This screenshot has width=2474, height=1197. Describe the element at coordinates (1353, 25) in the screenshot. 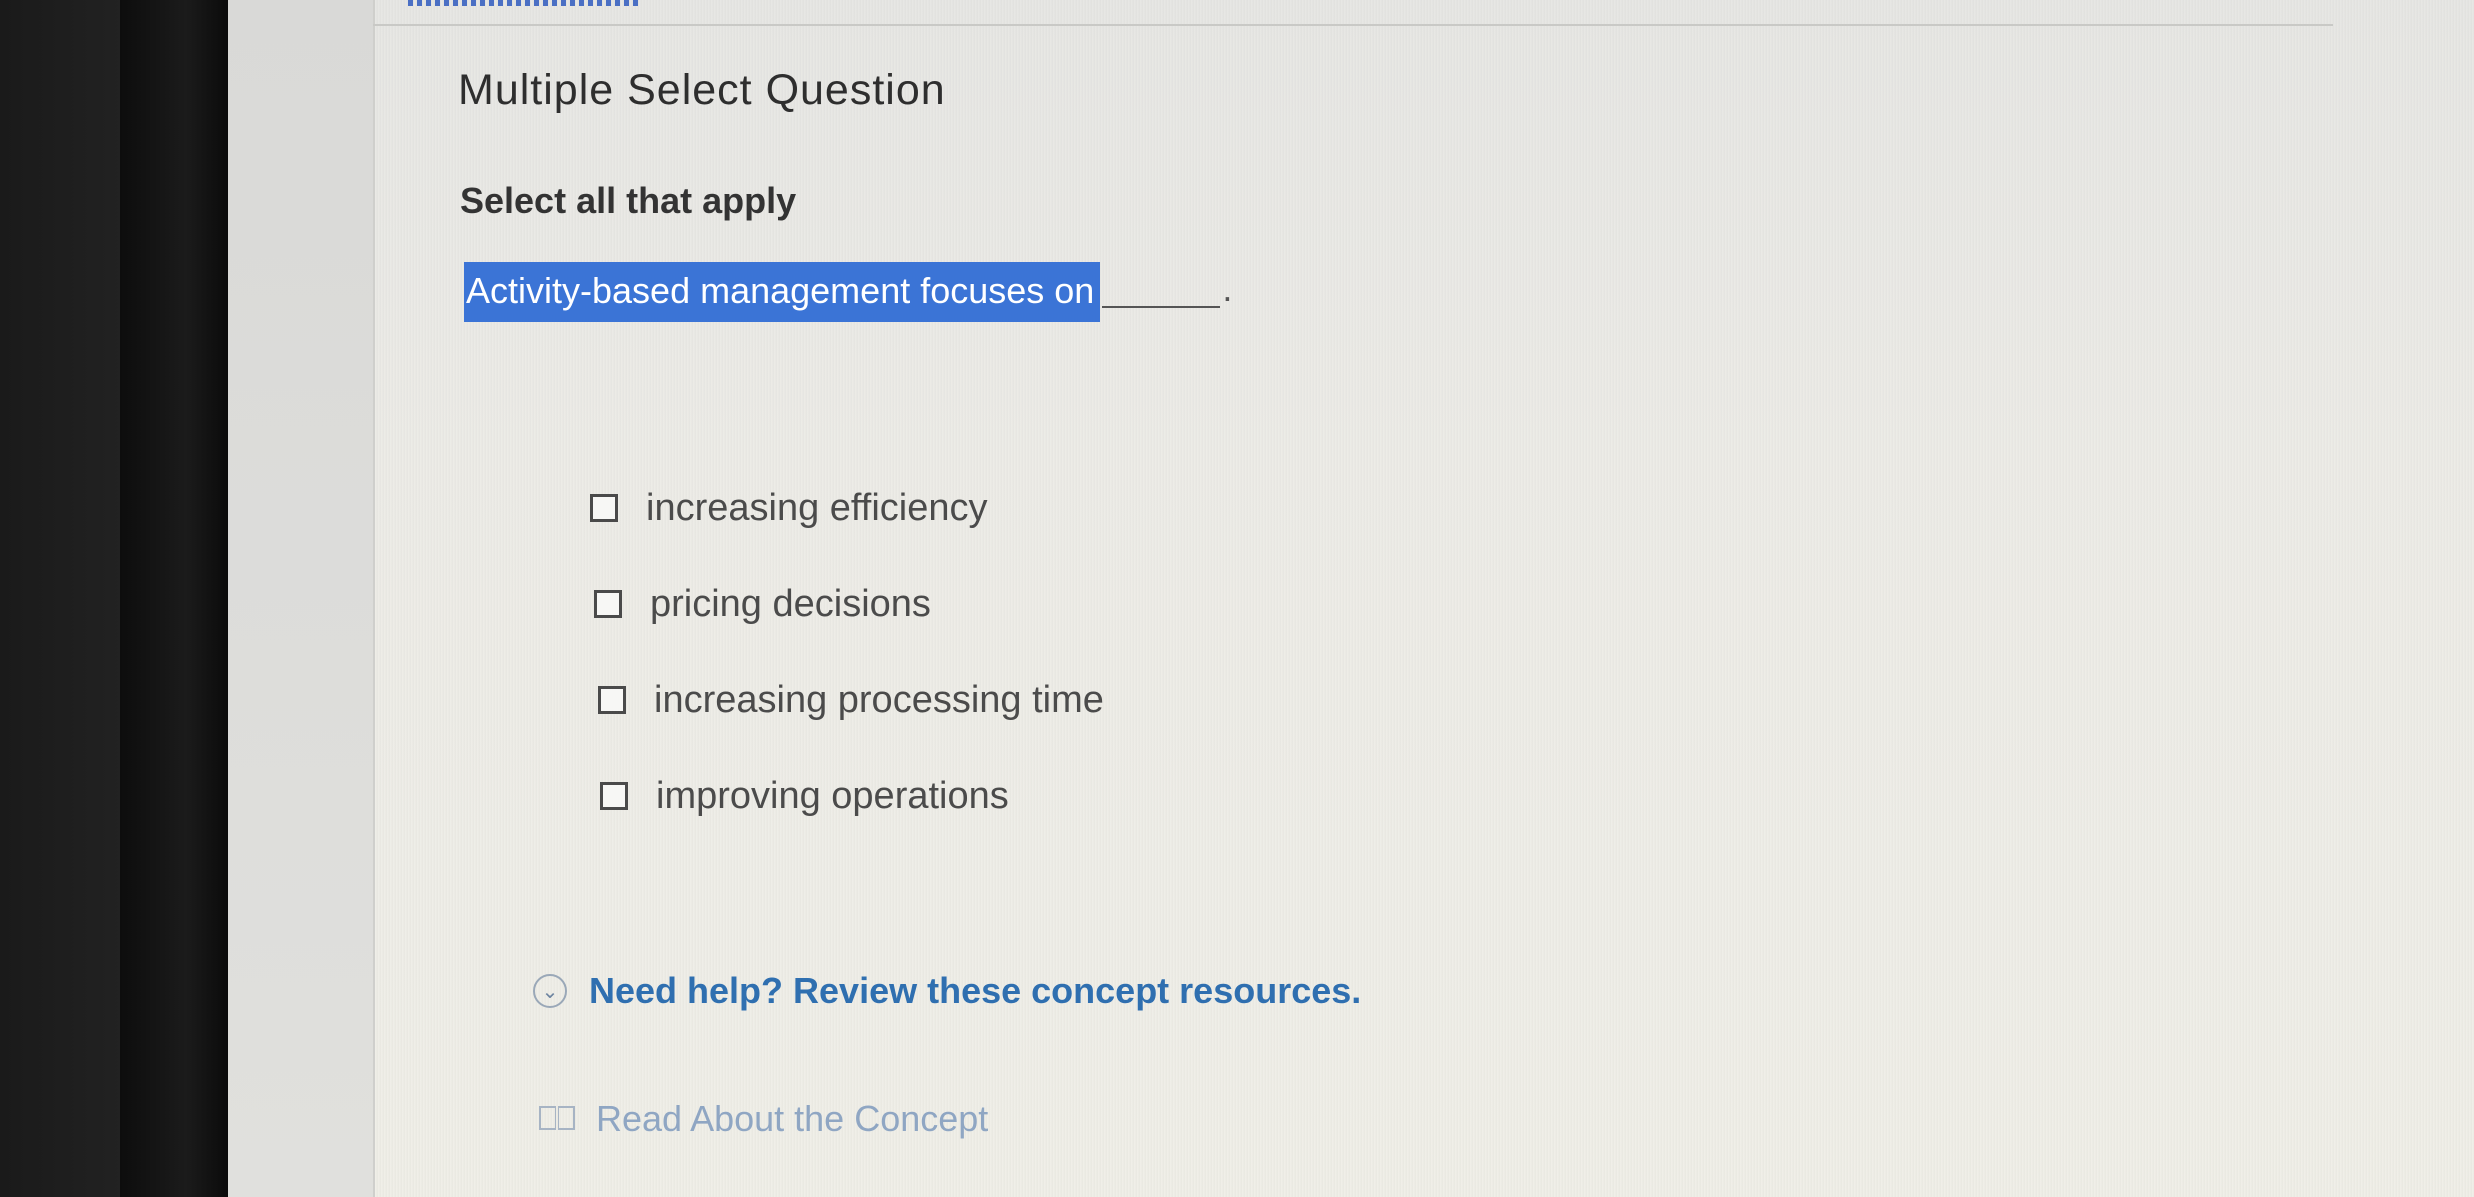

I see `header-divider` at that location.